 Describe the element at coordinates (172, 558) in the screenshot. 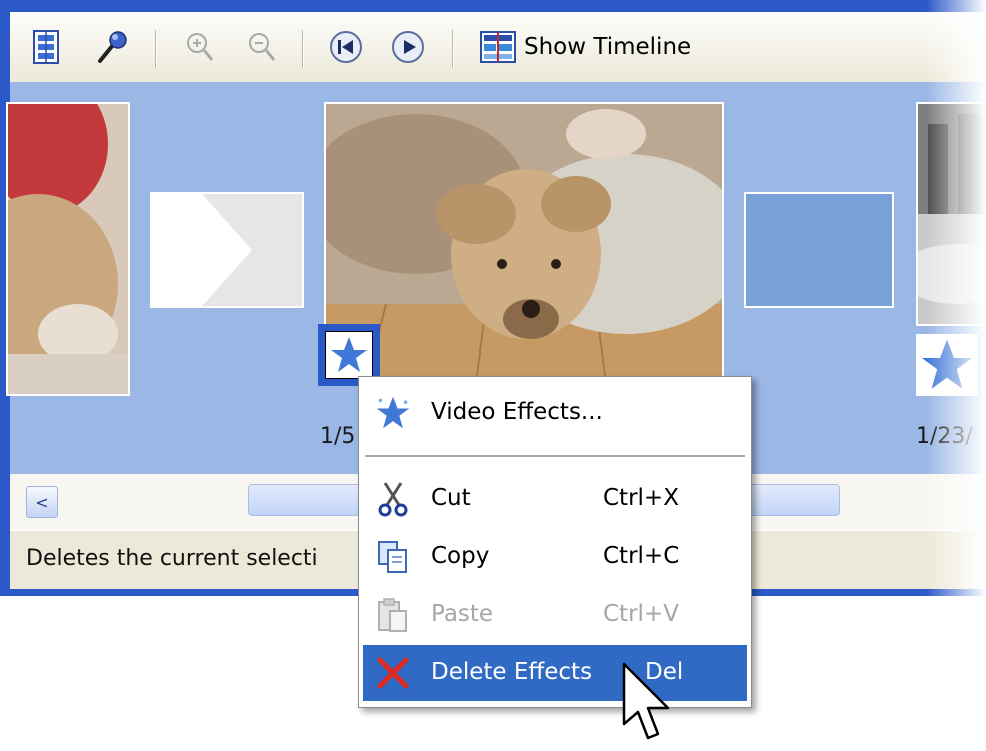

I see `status-text: Deletes the current selecti` at that location.